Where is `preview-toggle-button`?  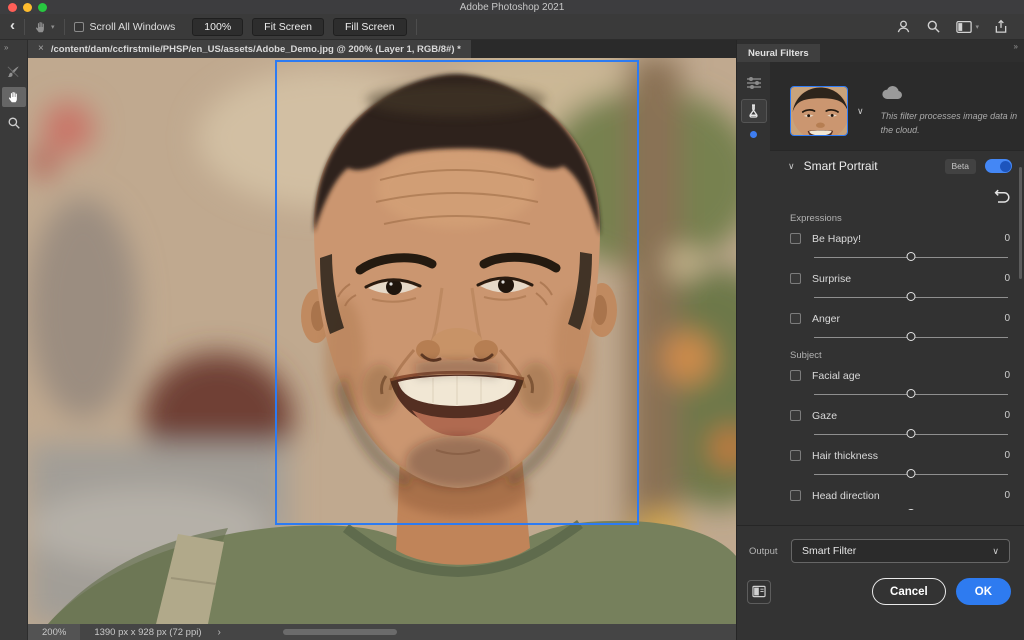 preview-toggle-button is located at coordinates (759, 591).